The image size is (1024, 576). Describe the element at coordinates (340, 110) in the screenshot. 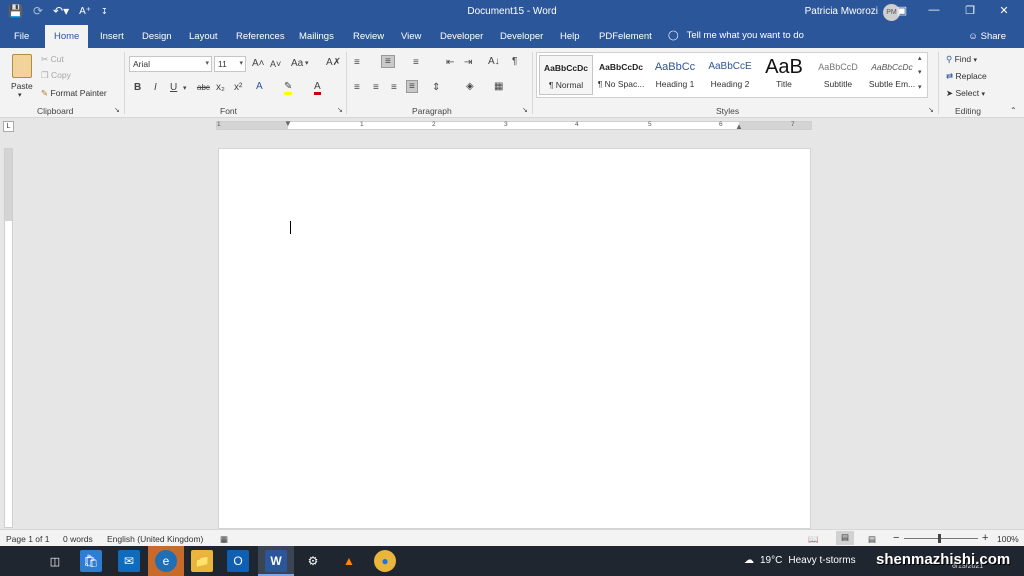

I see `font-launcher-icon: ↘` at that location.